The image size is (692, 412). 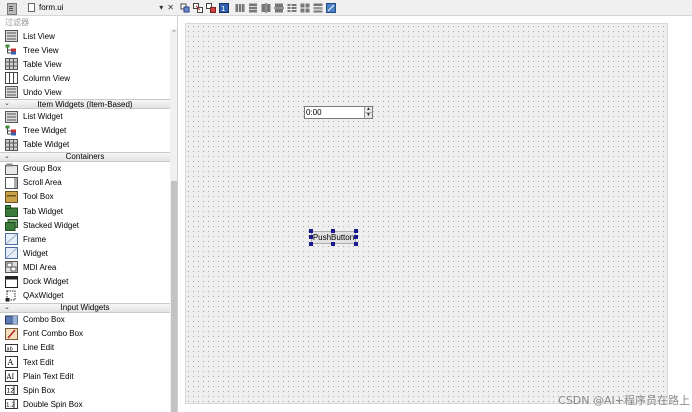 I want to click on table-view-icon, so click(x=11, y=64).